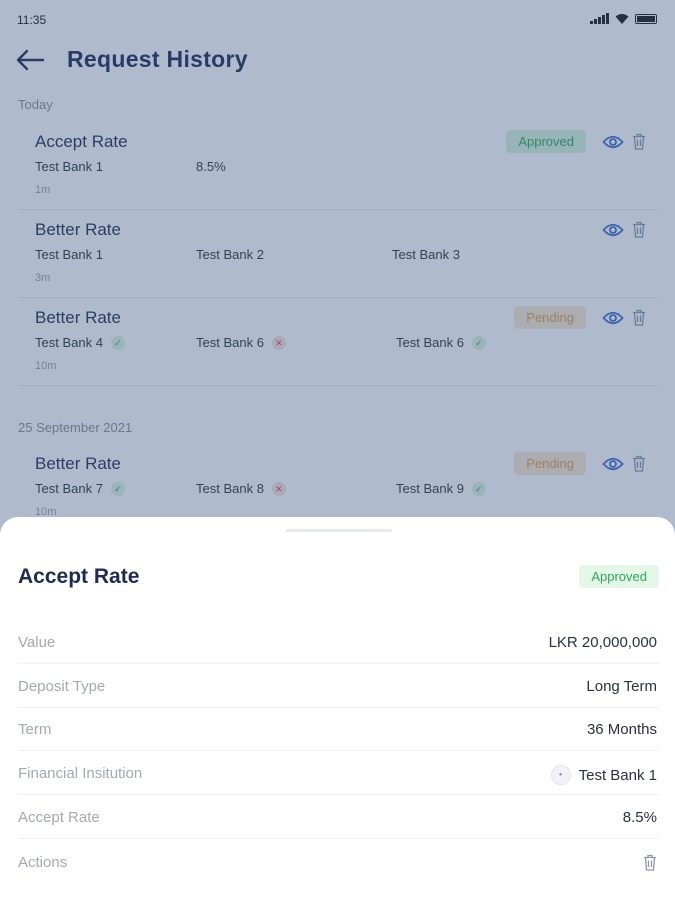 The height and width of the screenshot is (900, 675). I want to click on detail-actions, so click(650, 862).